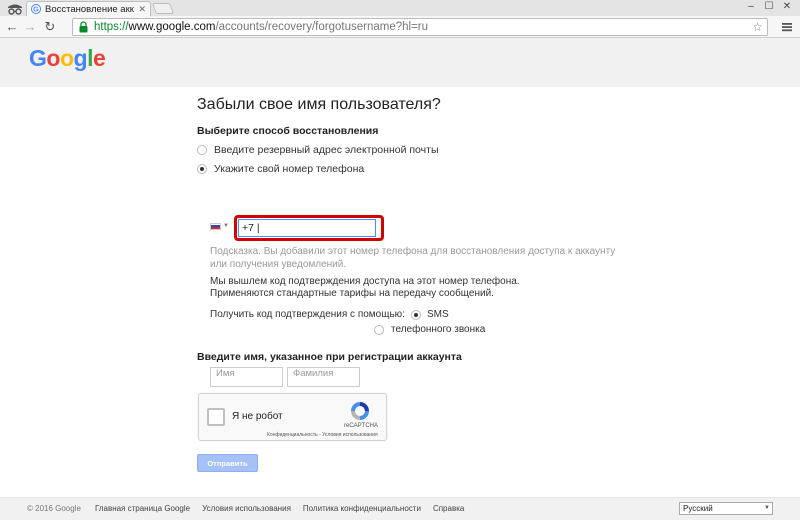  Describe the element at coordinates (83, 27) in the screenshot. I see `lock-icon` at that location.